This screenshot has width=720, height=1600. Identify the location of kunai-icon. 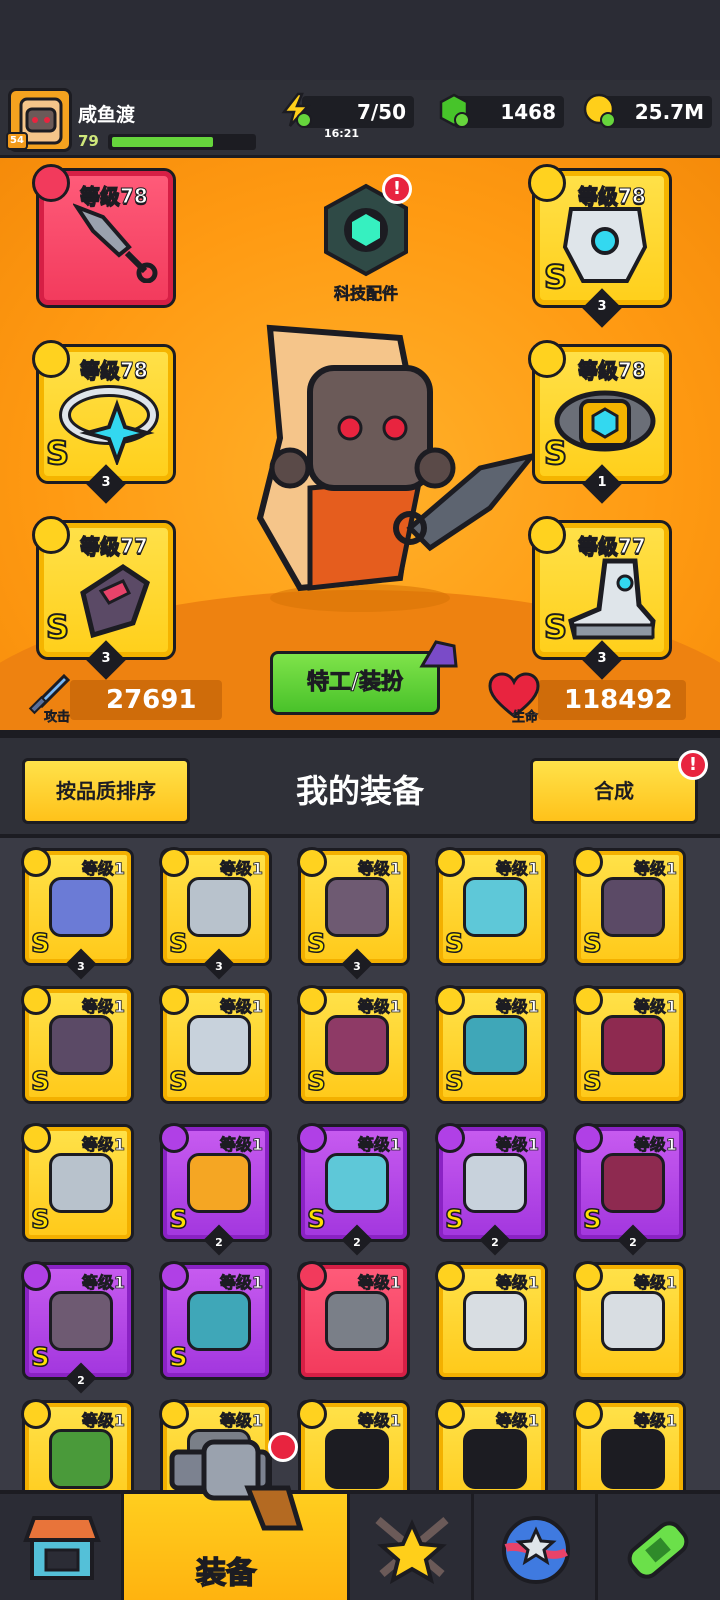
(115, 243).